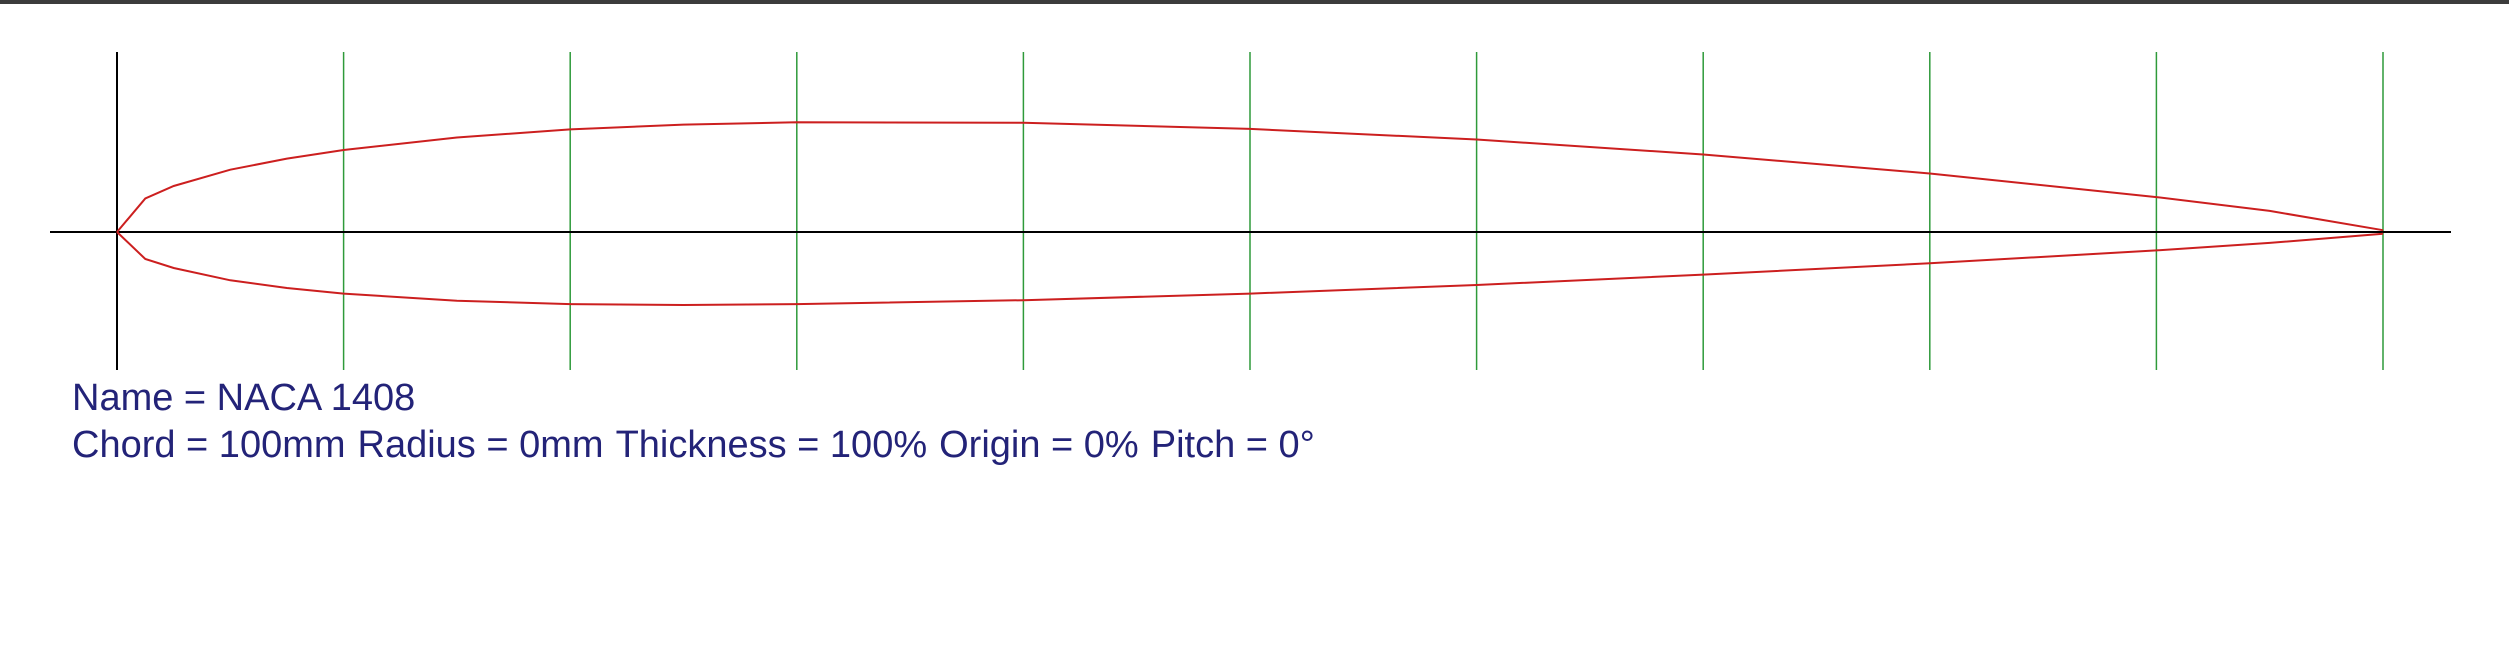  What do you see at coordinates (771, 445) in the screenshot?
I see `thickness-value: Thickness = 100%` at bounding box center [771, 445].